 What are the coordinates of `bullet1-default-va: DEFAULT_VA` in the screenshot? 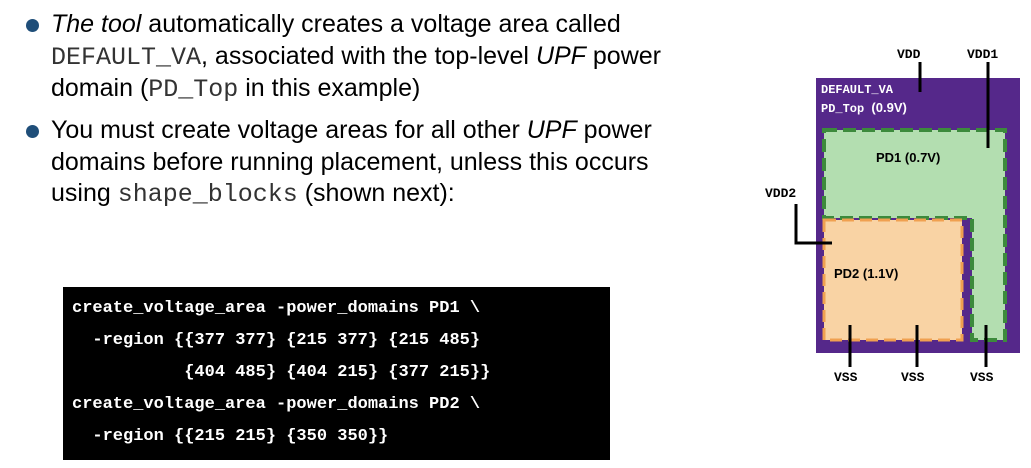 It's located at (126, 57).